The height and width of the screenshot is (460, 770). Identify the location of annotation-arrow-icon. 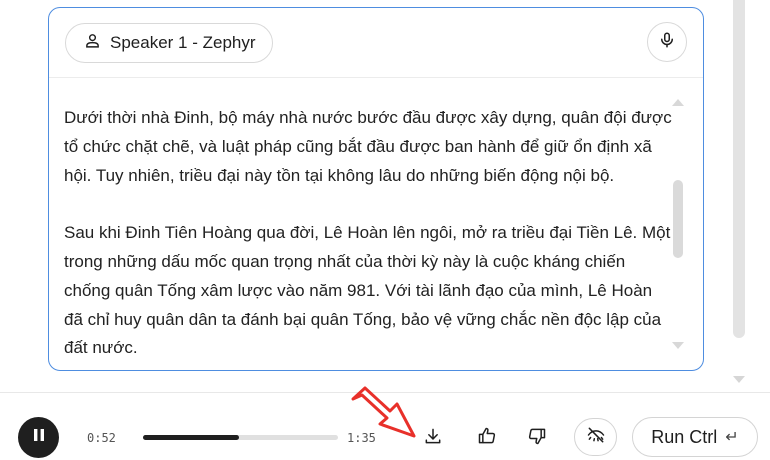
(383, 412).